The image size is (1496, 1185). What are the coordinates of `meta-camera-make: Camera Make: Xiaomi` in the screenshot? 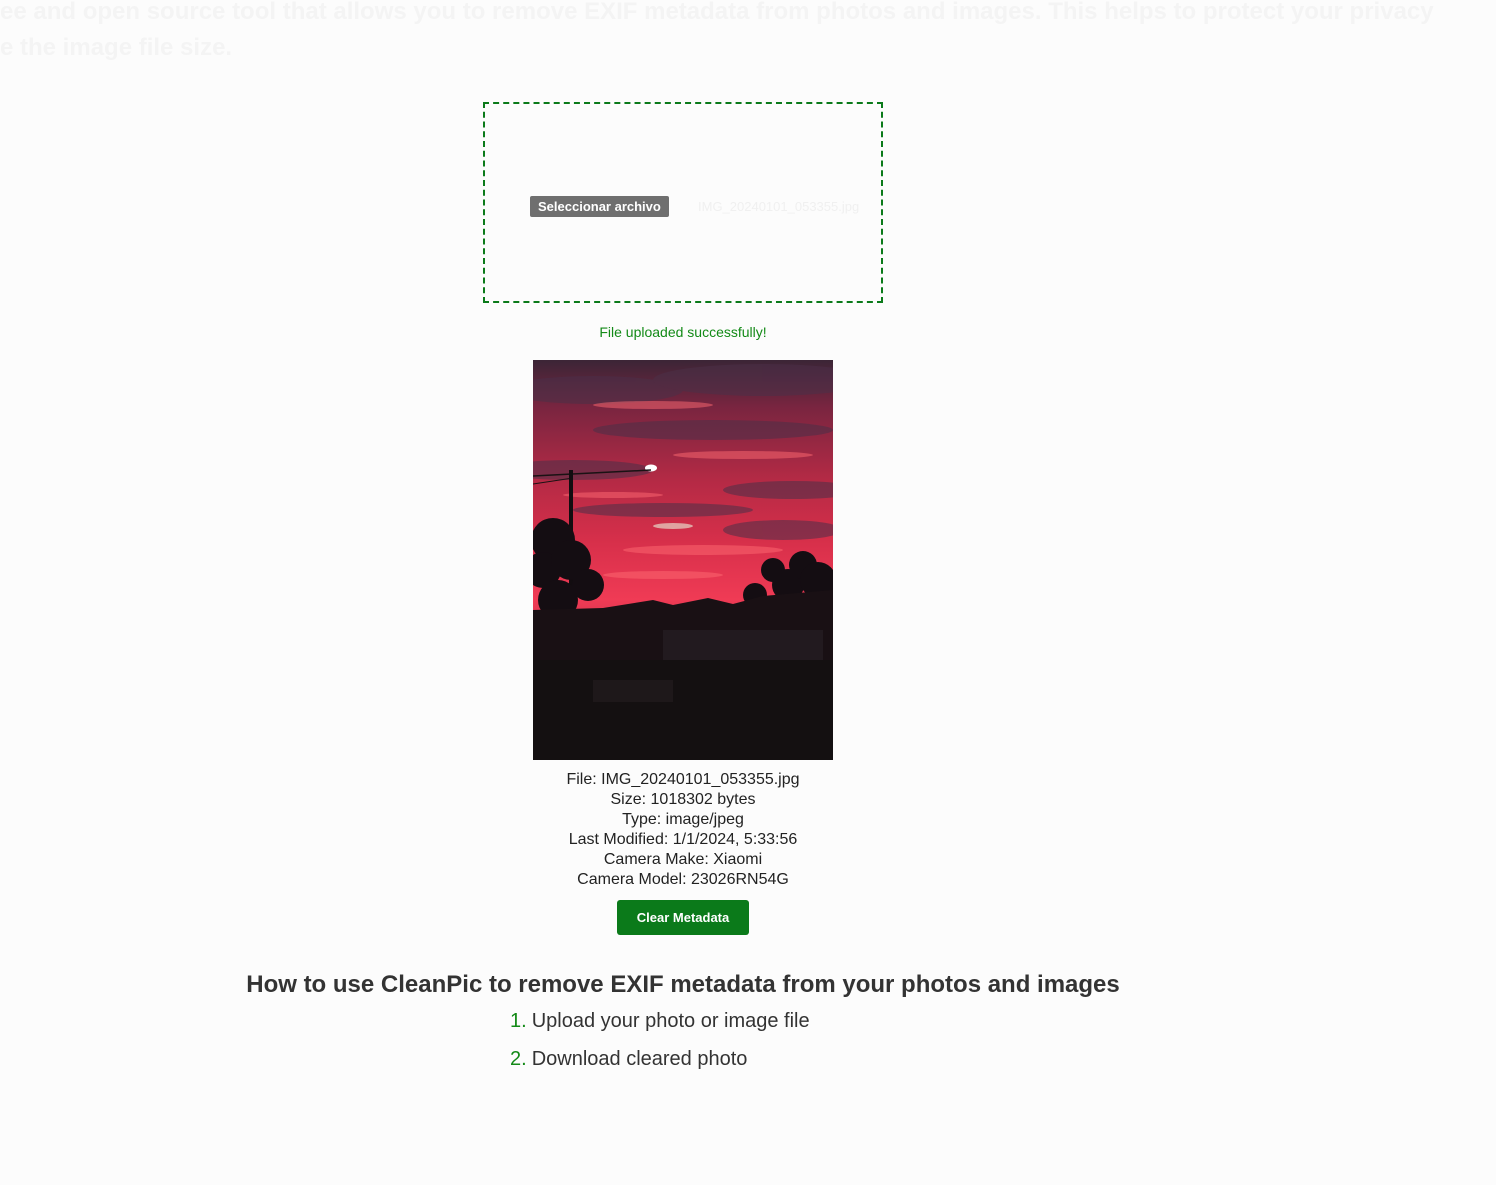 It's located at (683, 859).